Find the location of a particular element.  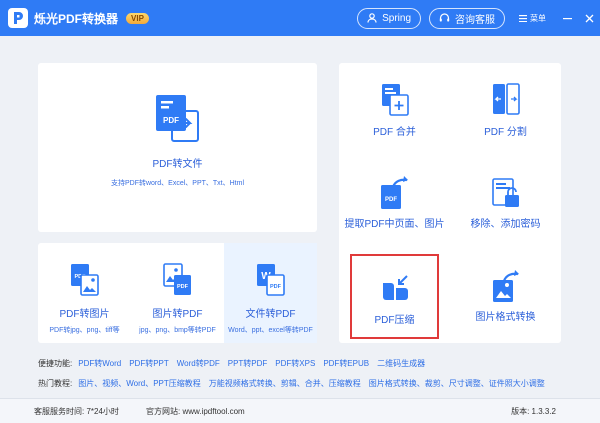

image-format-tile: 图片格式转换 is located at coordinates (505, 295).